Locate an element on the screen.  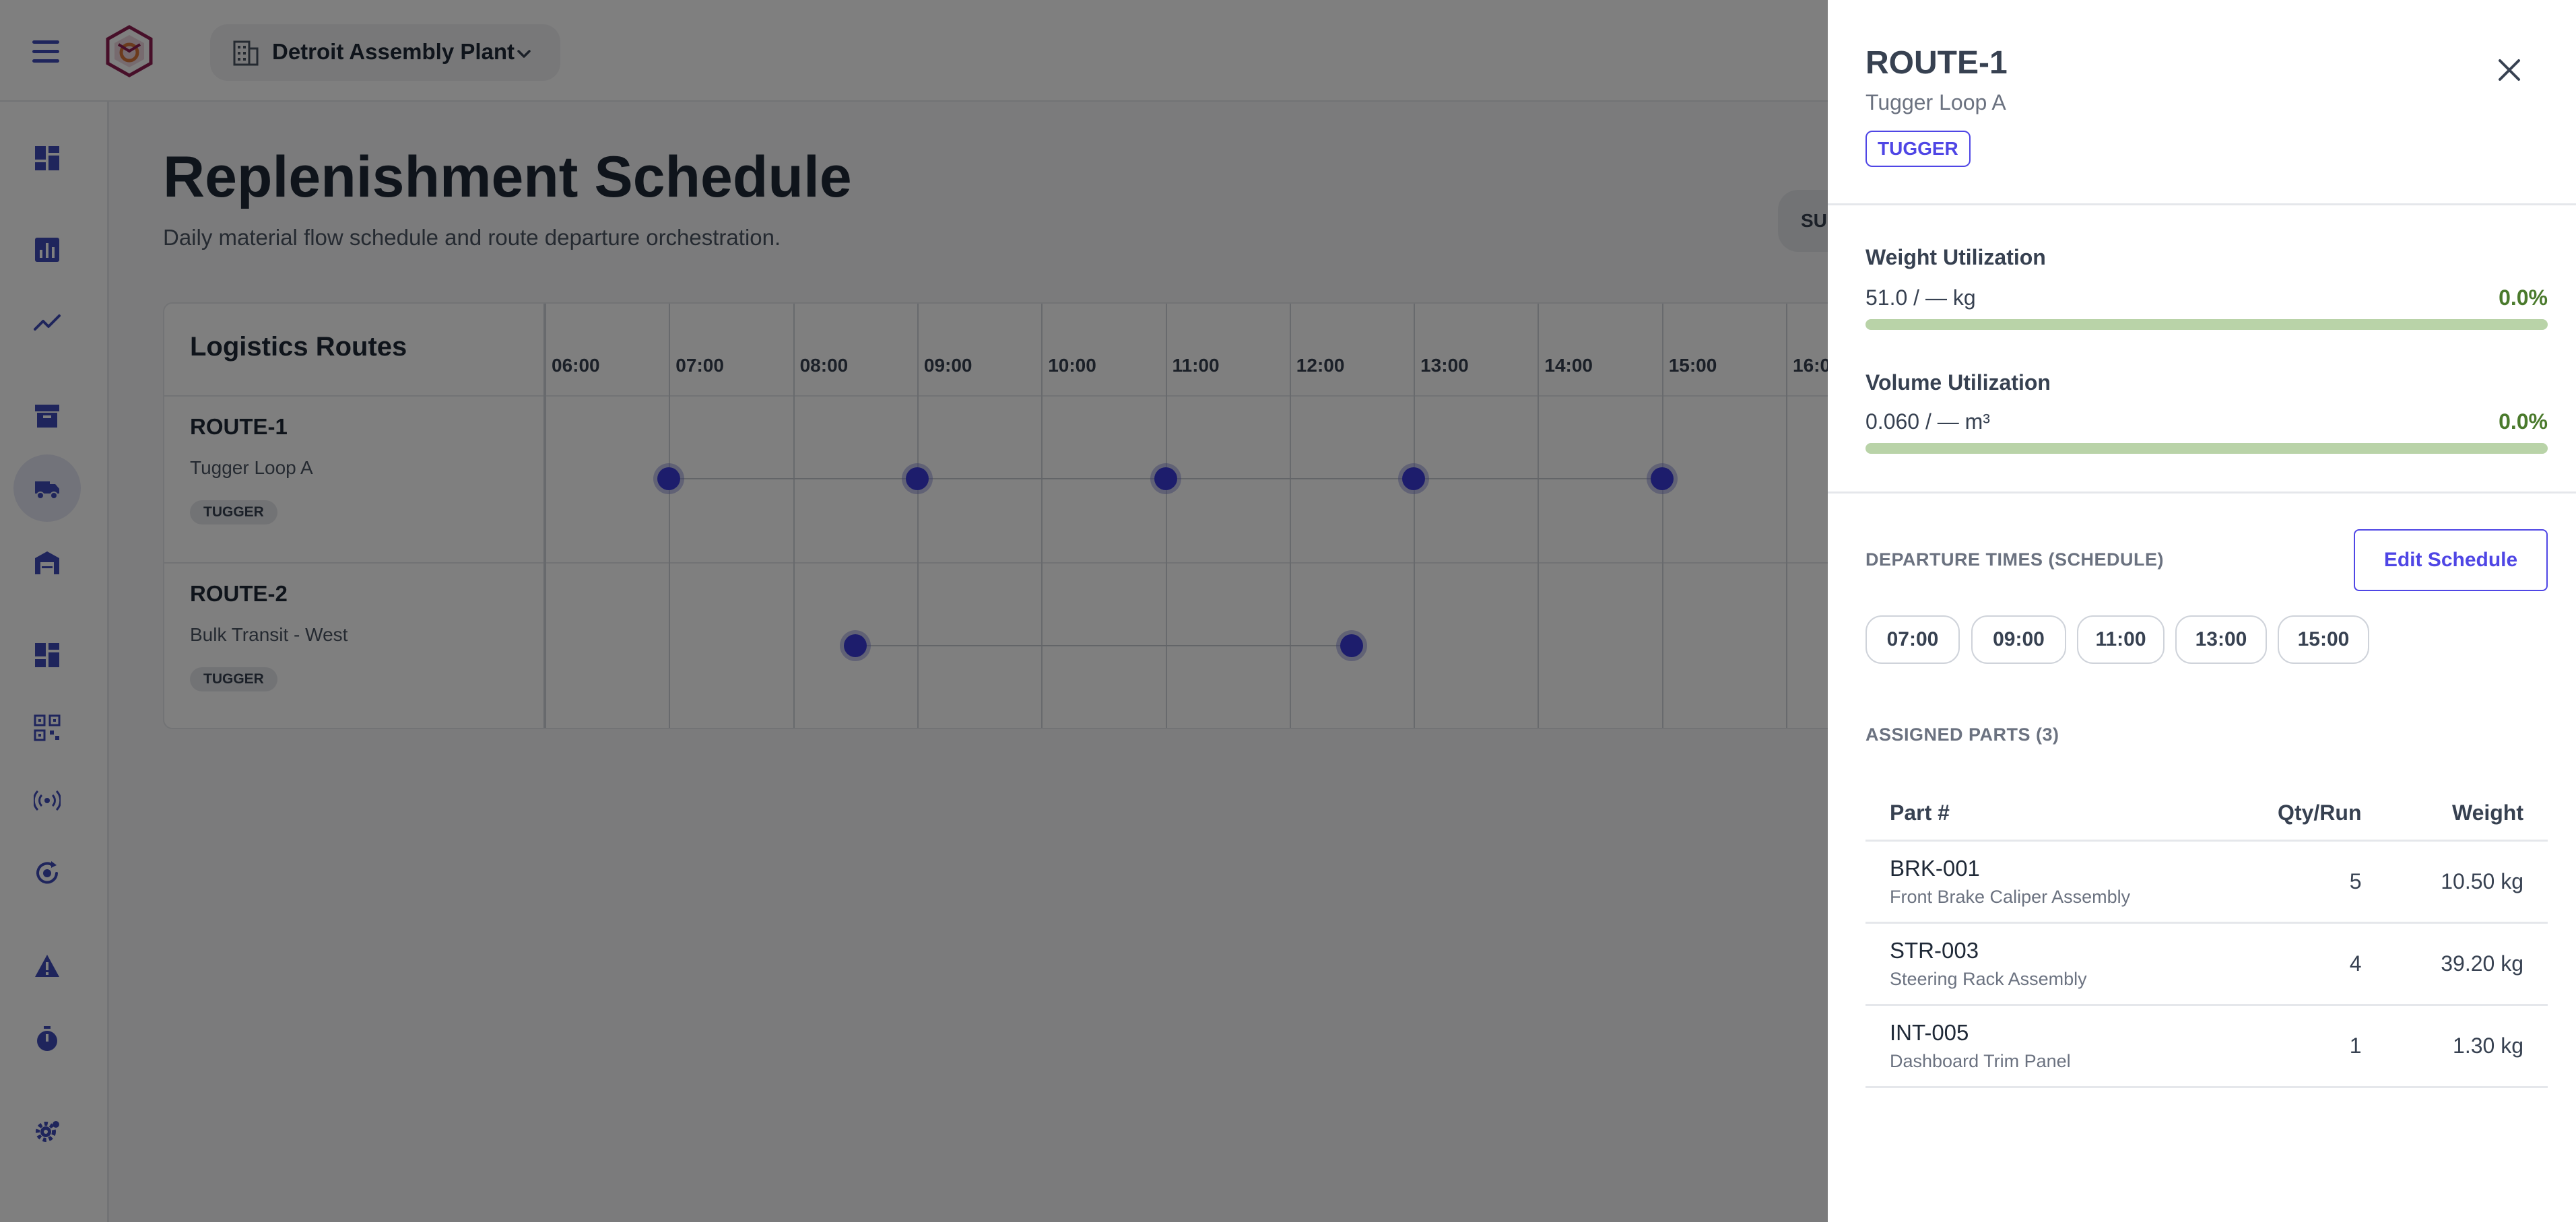
table-header-row: Part # Qty/Run Weight is located at coordinates (2206, 814).